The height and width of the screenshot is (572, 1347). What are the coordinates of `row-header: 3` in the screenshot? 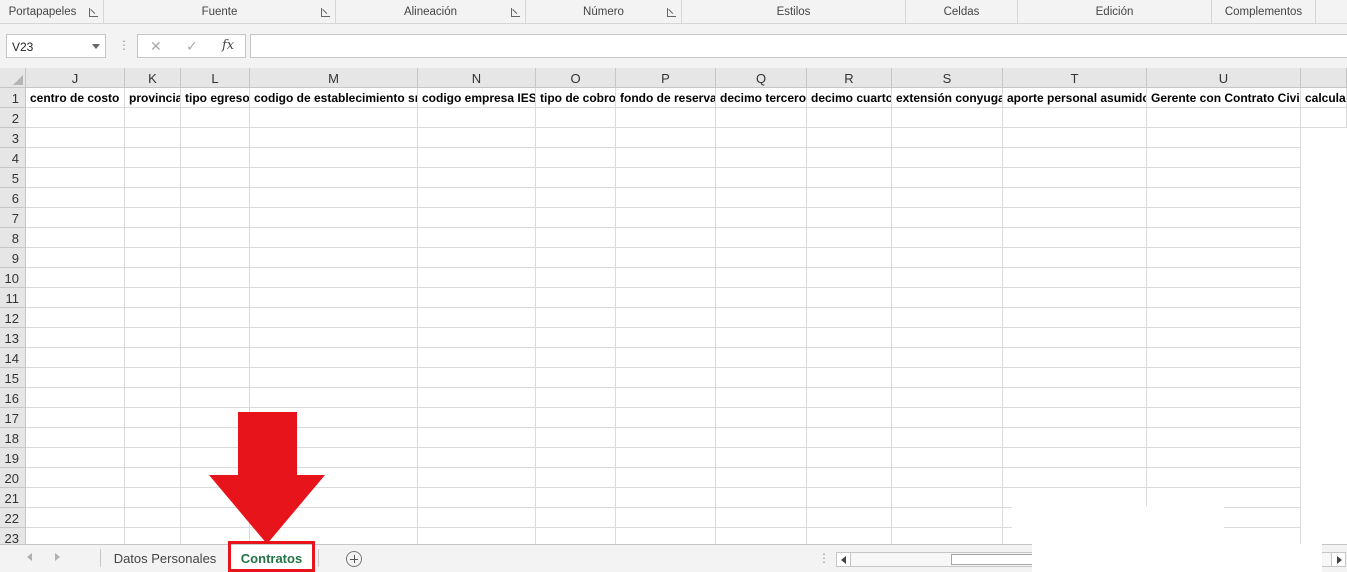 It's located at (13, 138).